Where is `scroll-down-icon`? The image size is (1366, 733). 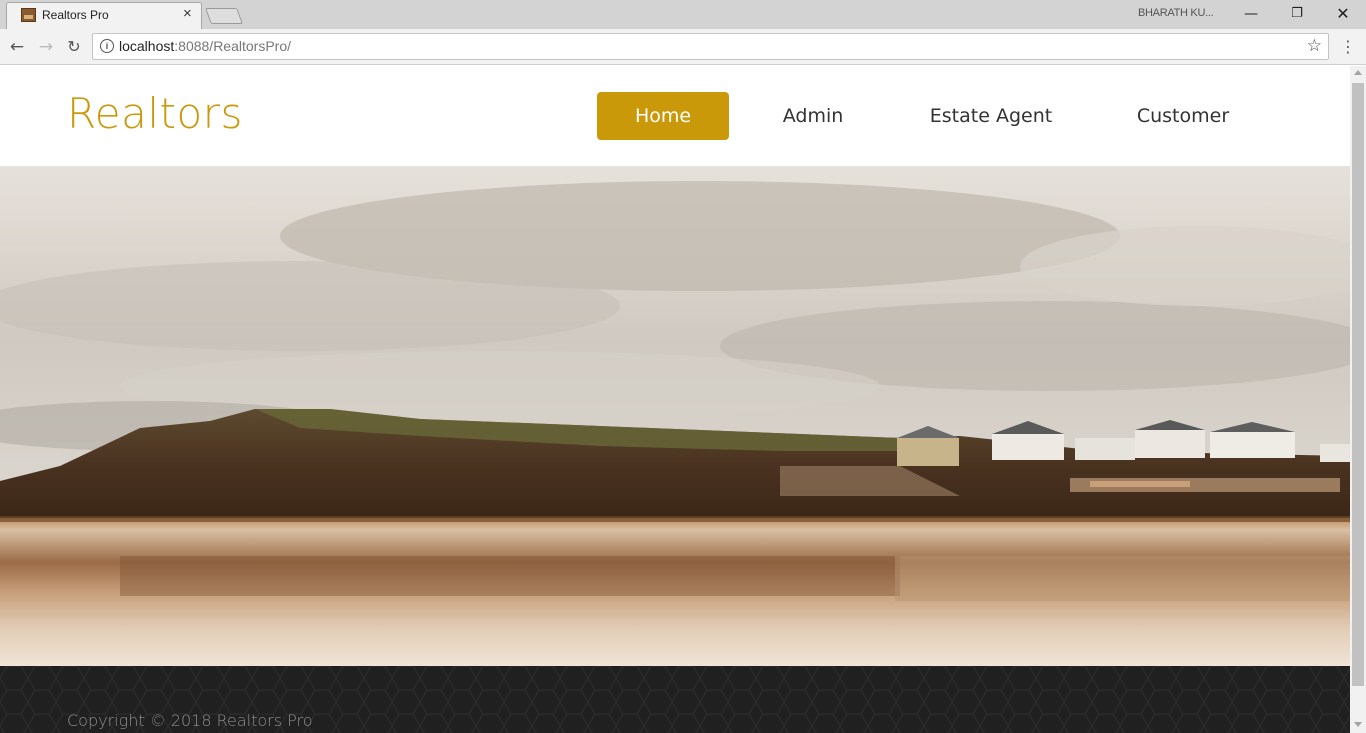
scroll-down-icon is located at coordinates (1358, 724).